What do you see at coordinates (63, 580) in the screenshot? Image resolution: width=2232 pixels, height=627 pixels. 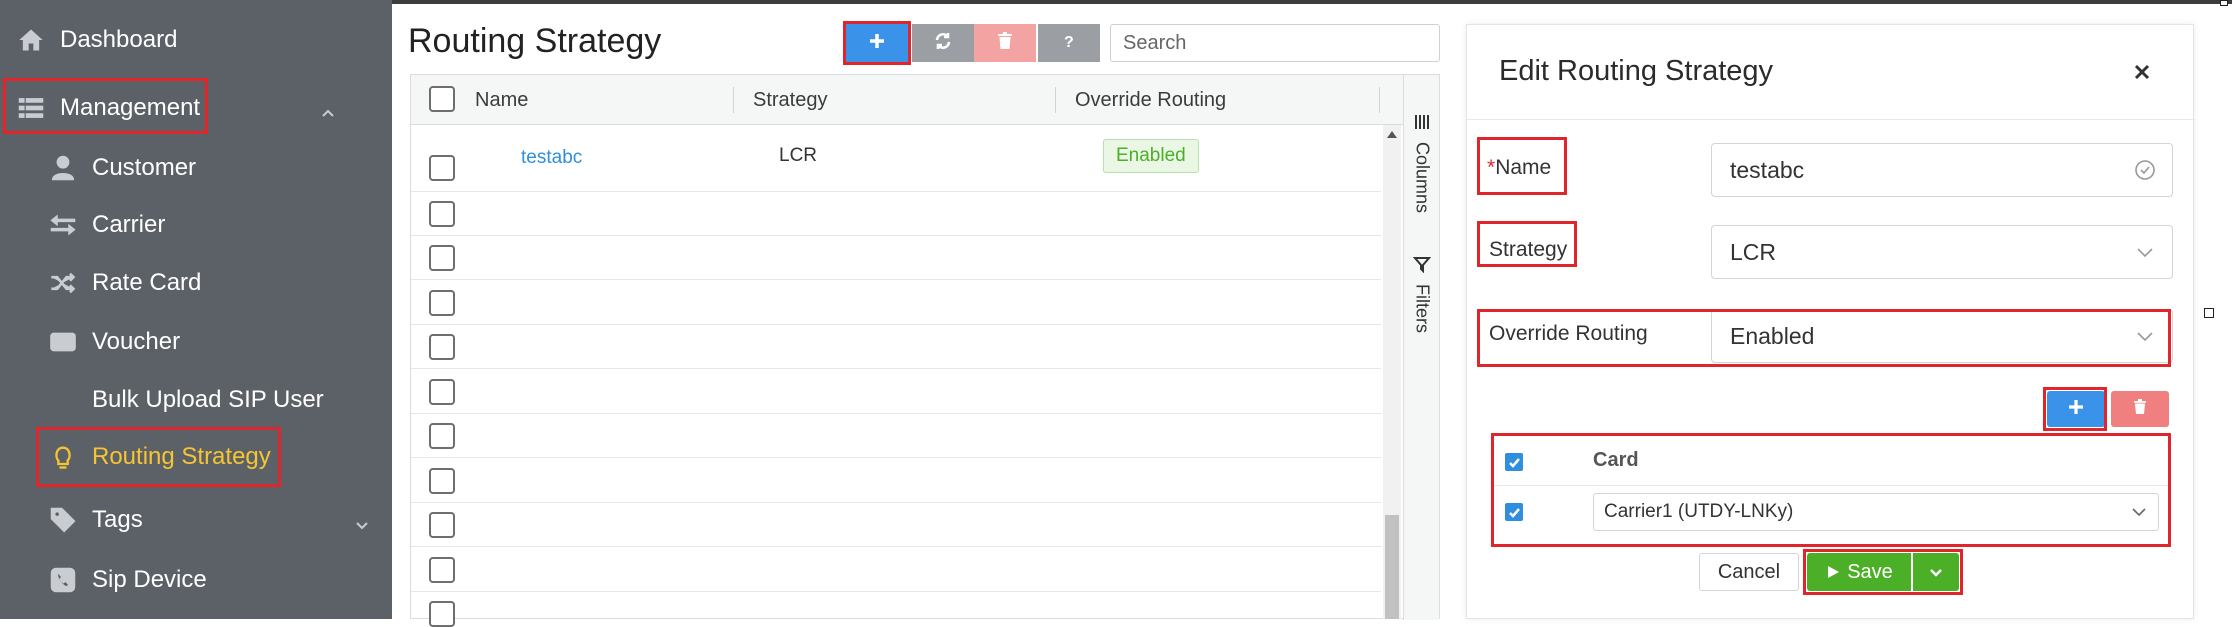 I see `phone-icon` at bounding box center [63, 580].